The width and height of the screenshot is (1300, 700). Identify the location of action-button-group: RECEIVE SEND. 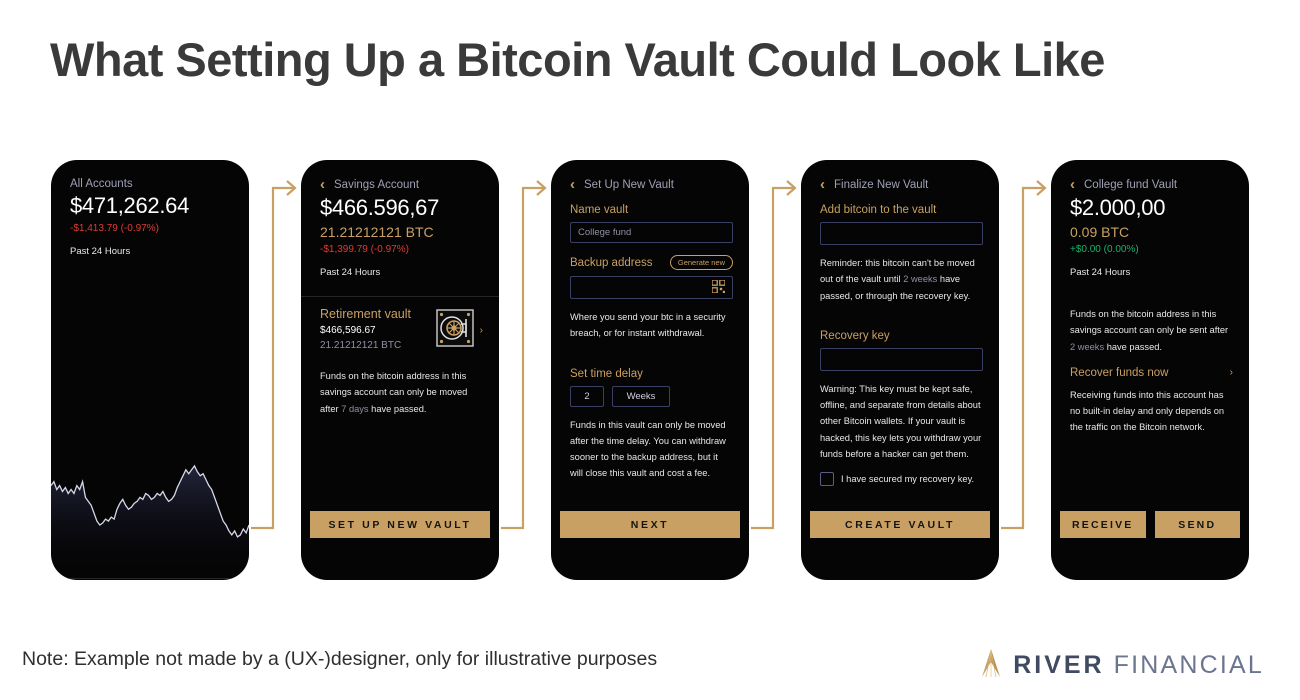
(1150, 524).